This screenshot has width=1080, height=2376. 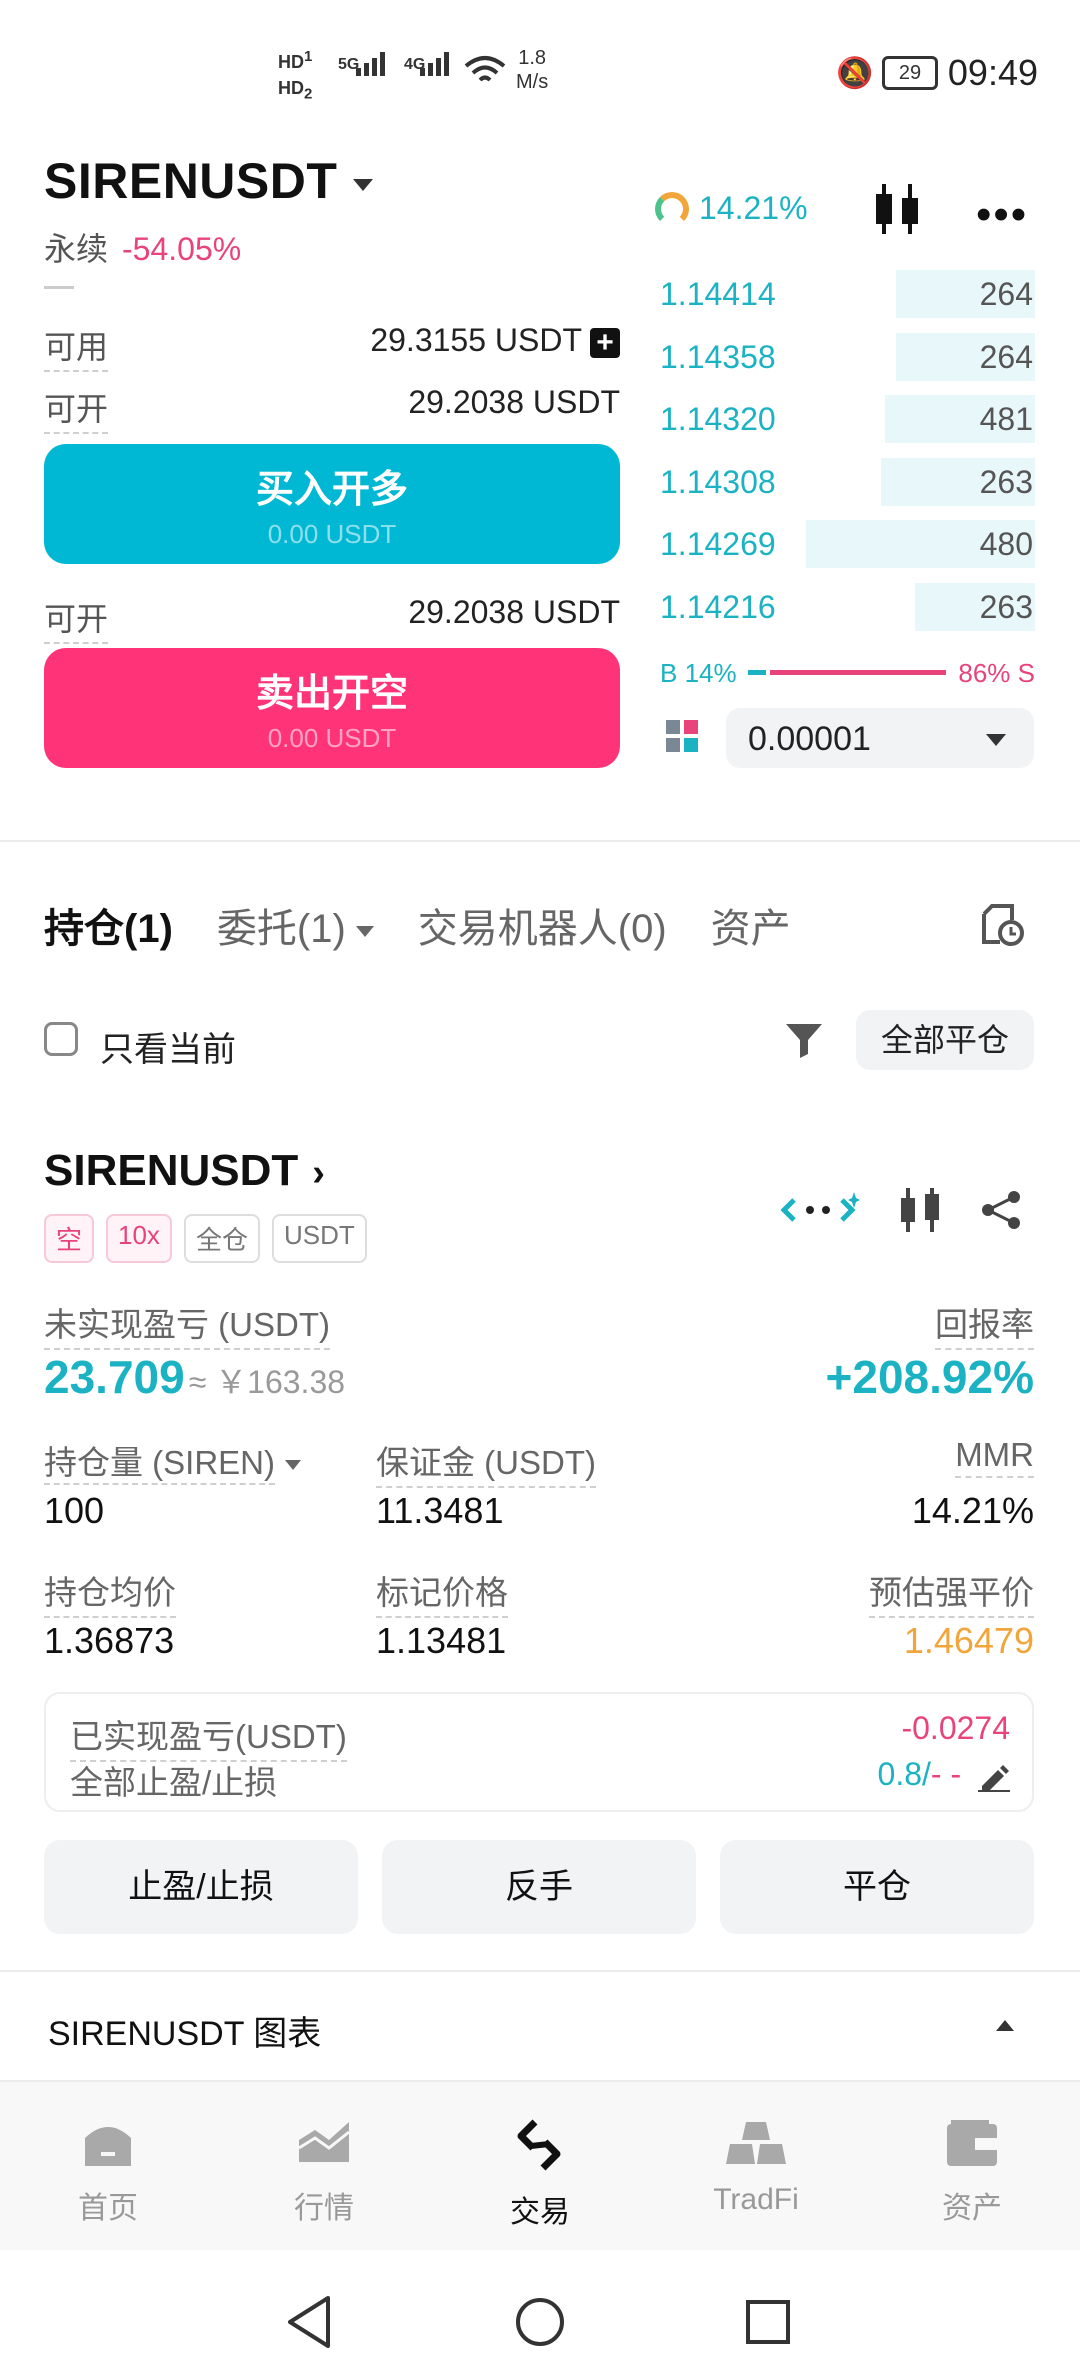 What do you see at coordinates (1005, 2025) in the screenshot?
I see `chevron-up-icon` at bounding box center [1005, 2025].